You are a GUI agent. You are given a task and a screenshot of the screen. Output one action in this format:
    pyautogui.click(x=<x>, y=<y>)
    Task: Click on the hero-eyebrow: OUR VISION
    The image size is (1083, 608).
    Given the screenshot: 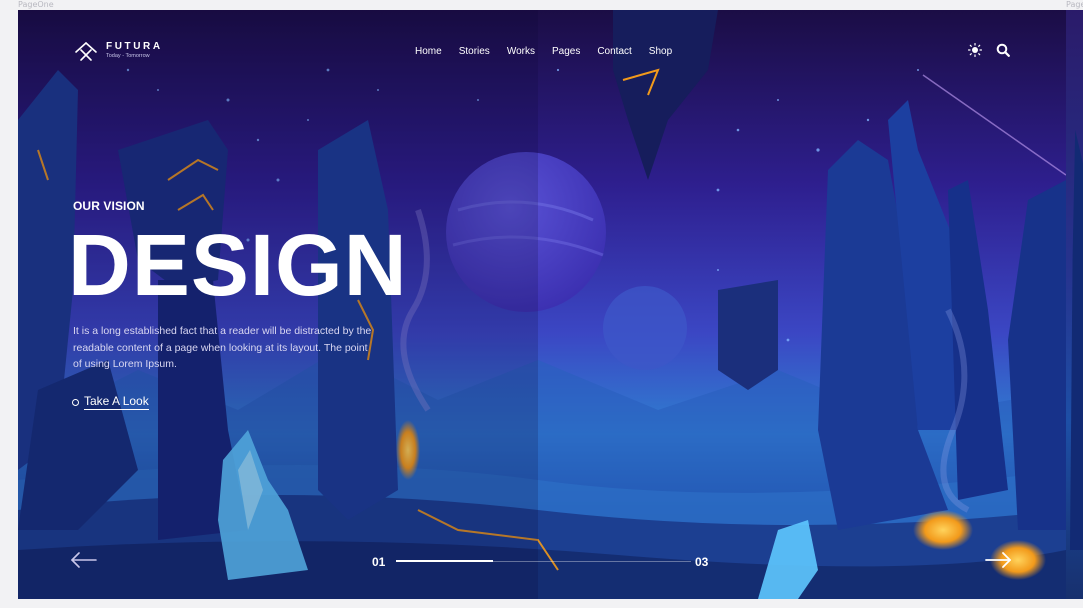 What is the action you would take?
    pyautogui.click(x=109, y=206)
    